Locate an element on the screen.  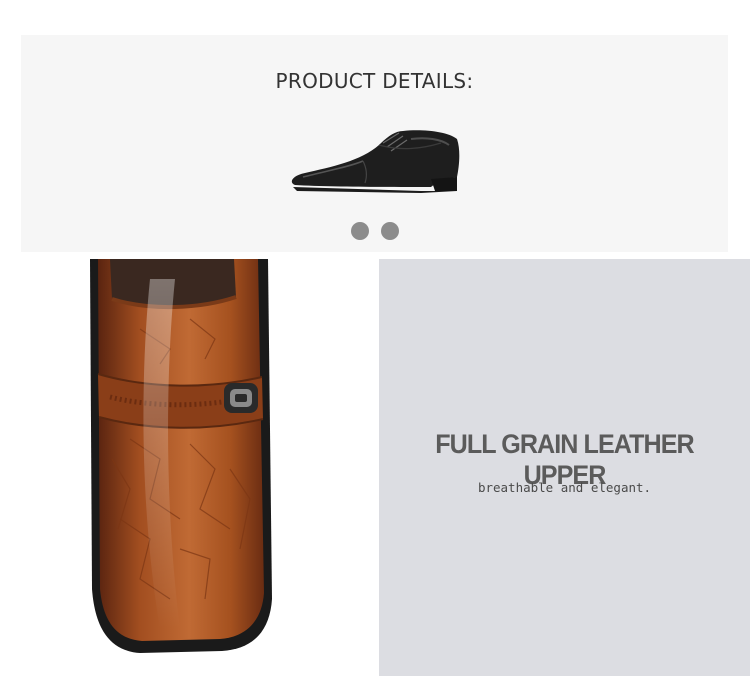
black-oxford-shoe-image is located at coordinates (375, 161).